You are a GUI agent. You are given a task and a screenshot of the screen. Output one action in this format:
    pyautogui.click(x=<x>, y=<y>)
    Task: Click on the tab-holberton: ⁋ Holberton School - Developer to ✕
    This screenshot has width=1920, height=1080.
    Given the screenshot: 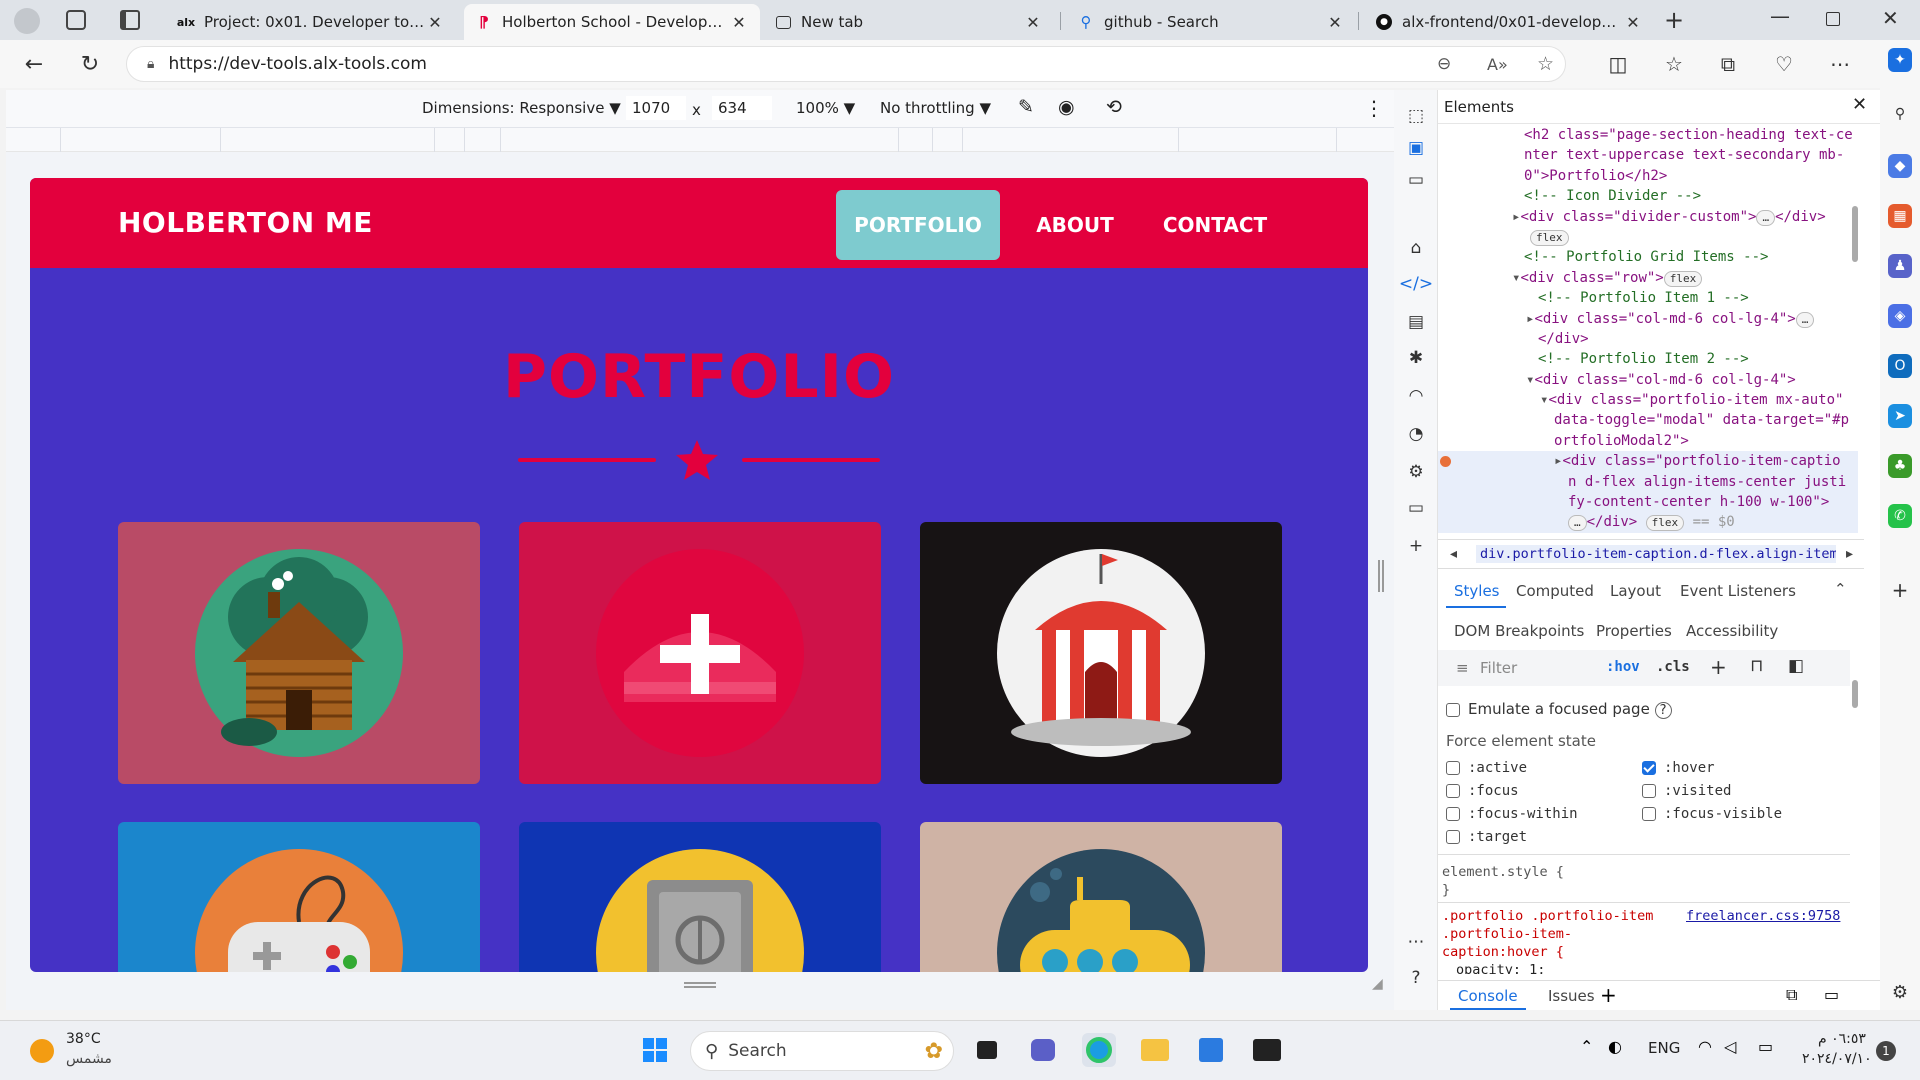 What is the action you would take?
    pyautogui.click(x=612, y=22)
    